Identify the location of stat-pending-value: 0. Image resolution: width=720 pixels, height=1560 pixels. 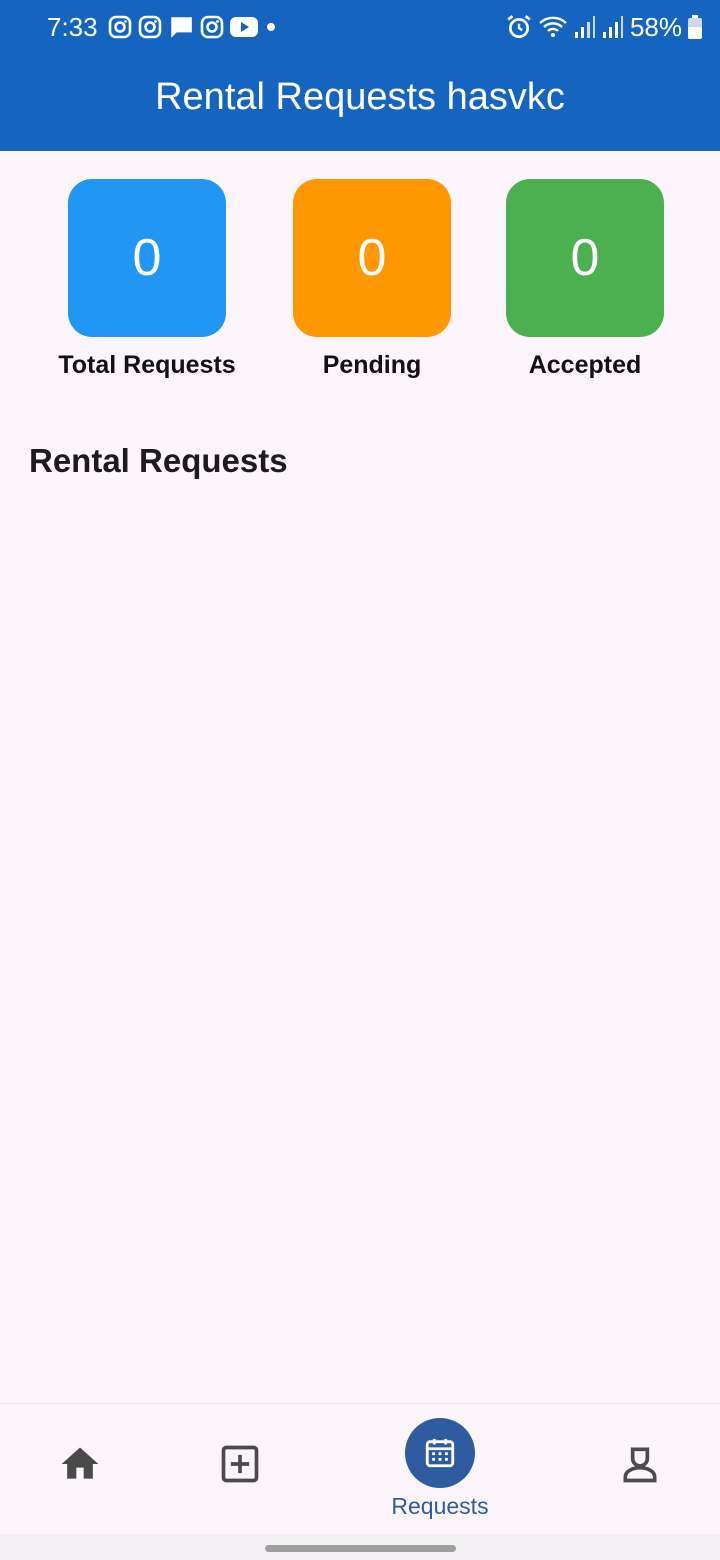
(372, 258).